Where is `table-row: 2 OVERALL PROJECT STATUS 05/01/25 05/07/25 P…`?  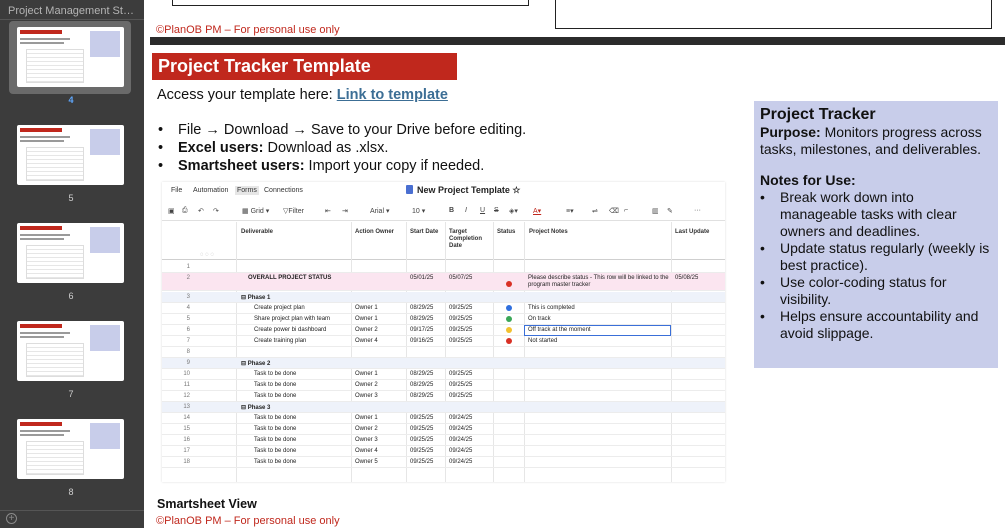 table-row: 2 OVERALL PROJECT STATUS 05/01/25 05/07/25 P… is located at coordinates (443, 282).